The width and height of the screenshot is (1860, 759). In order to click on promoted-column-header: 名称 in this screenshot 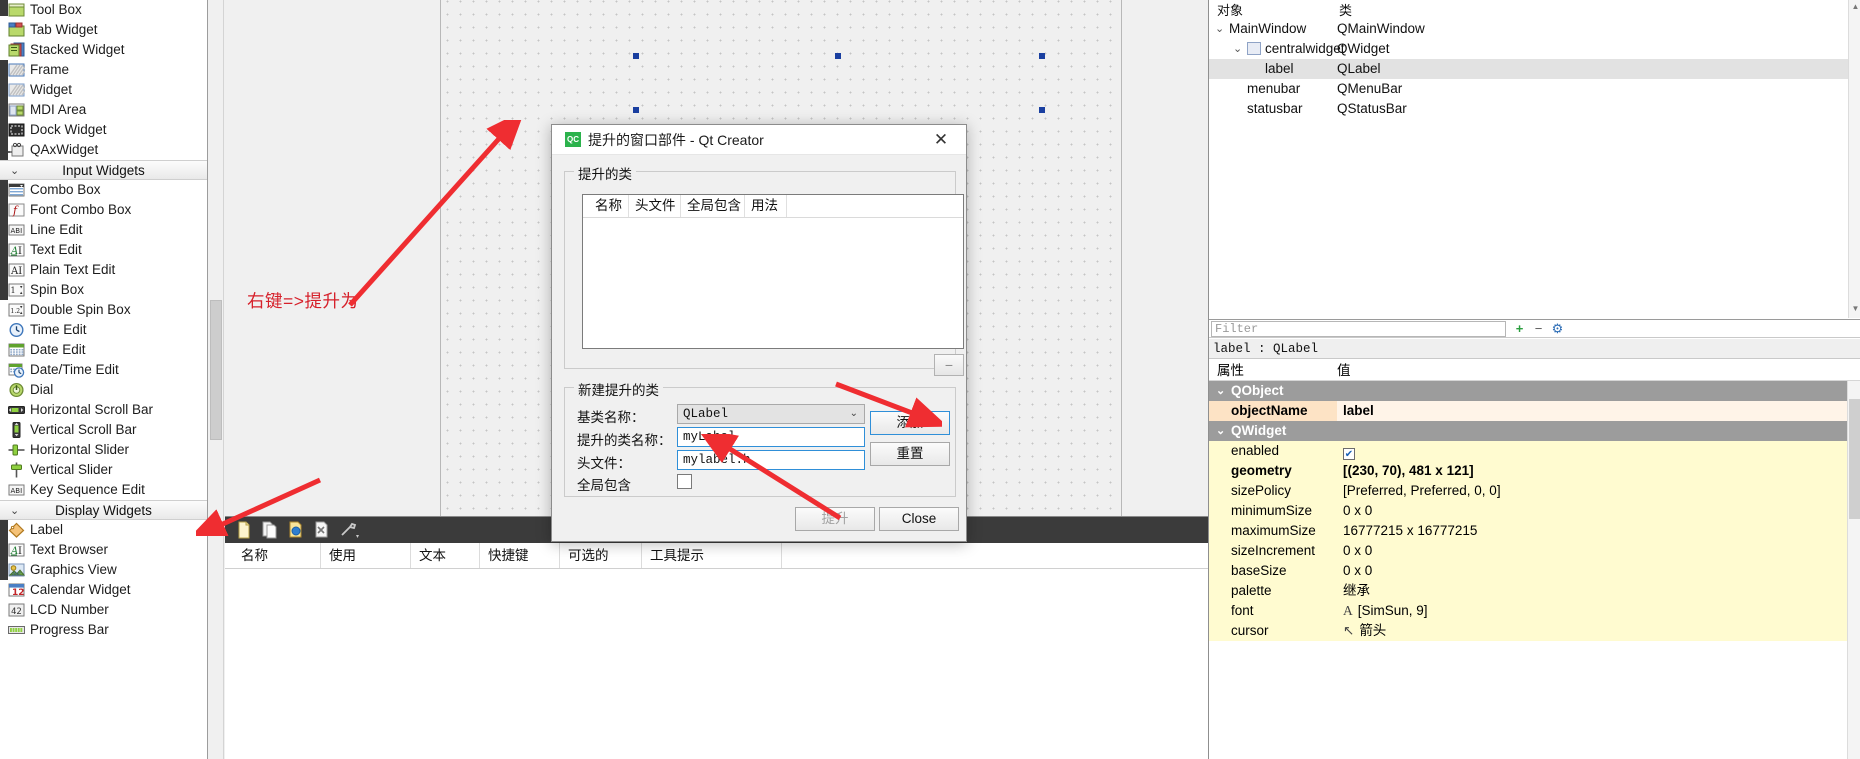, I will do `click(609, 206)`.